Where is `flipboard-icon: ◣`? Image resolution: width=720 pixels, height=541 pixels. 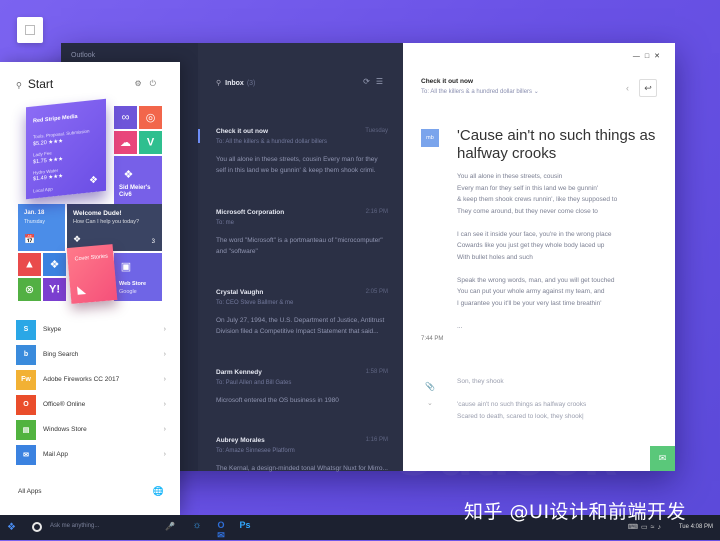
flipboard-icon: ◣ is located at coordinates (81, 290).